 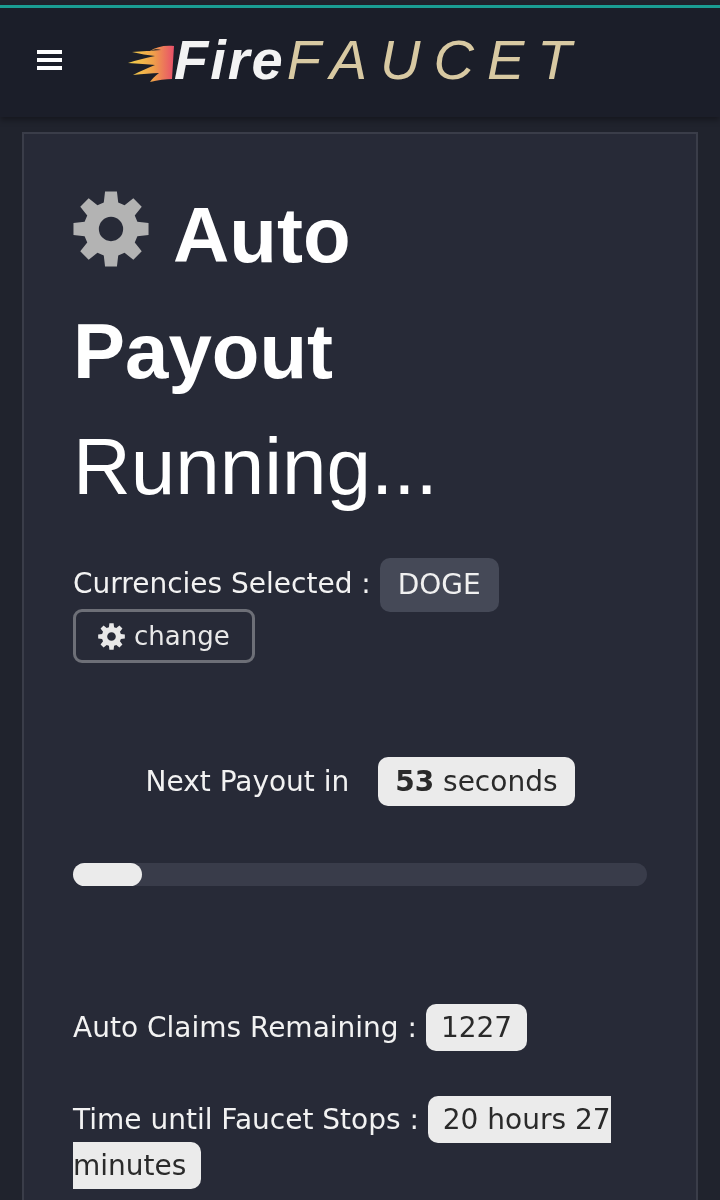 What do you see at coordinates (439, 585) in the screenshot?
I see `currency-tag: DOGE` at bounding box center [439, 585].